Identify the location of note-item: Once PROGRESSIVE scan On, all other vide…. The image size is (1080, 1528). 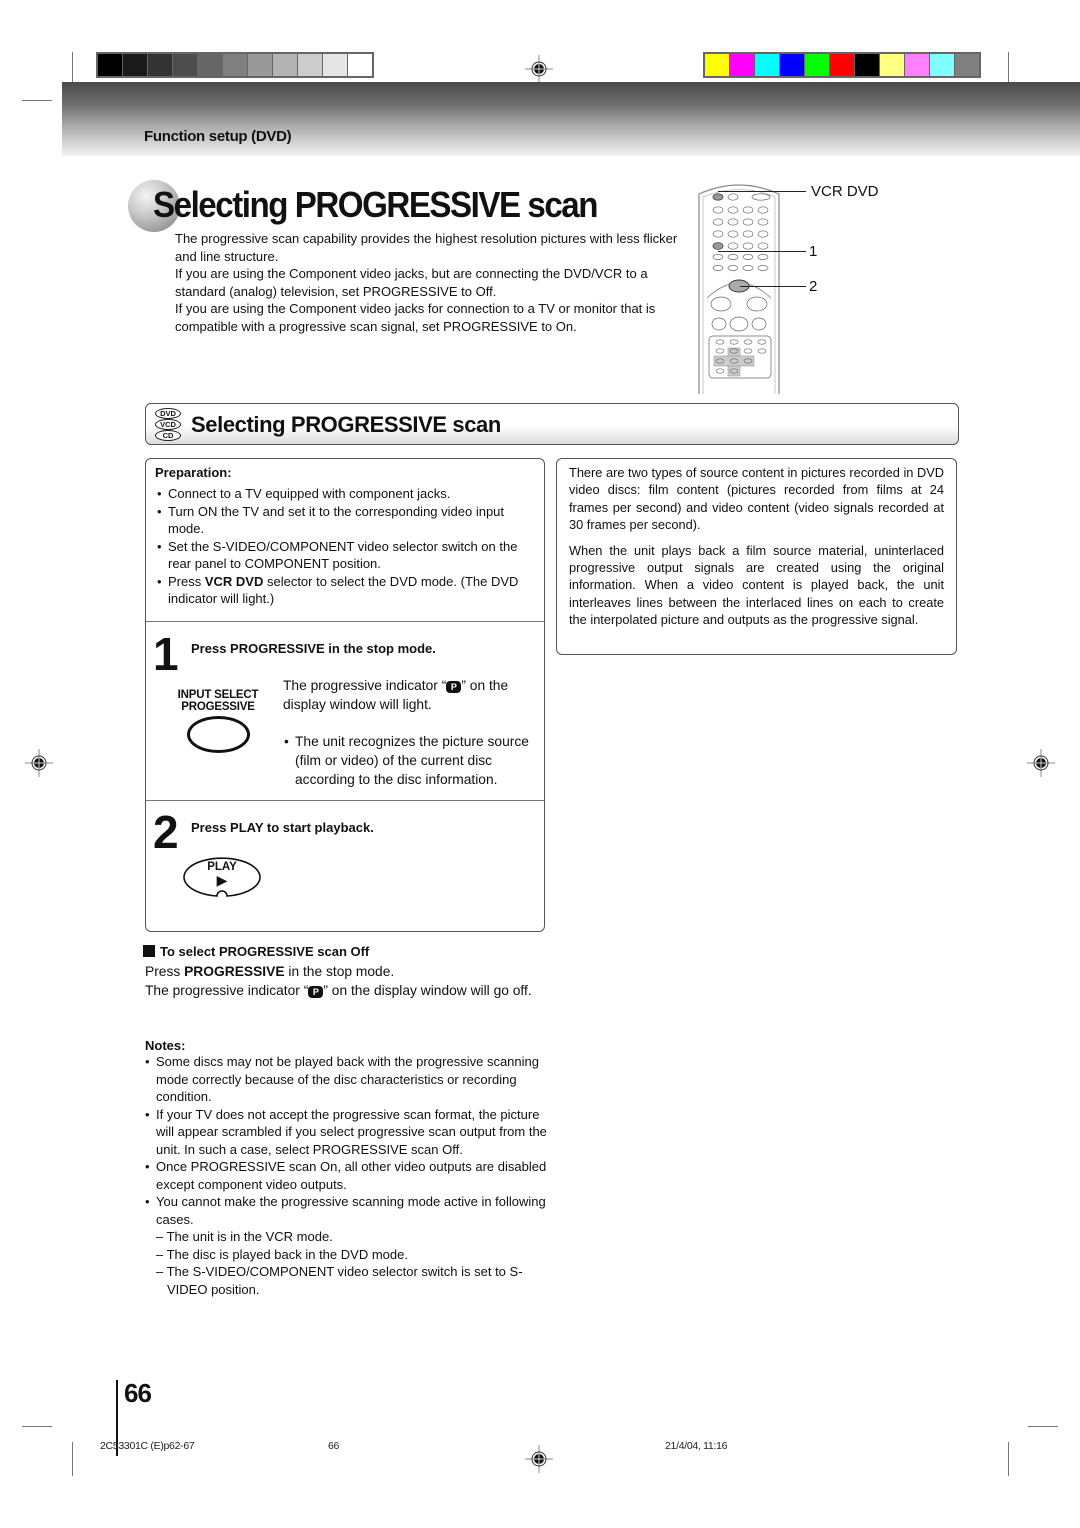
(345, 1175).